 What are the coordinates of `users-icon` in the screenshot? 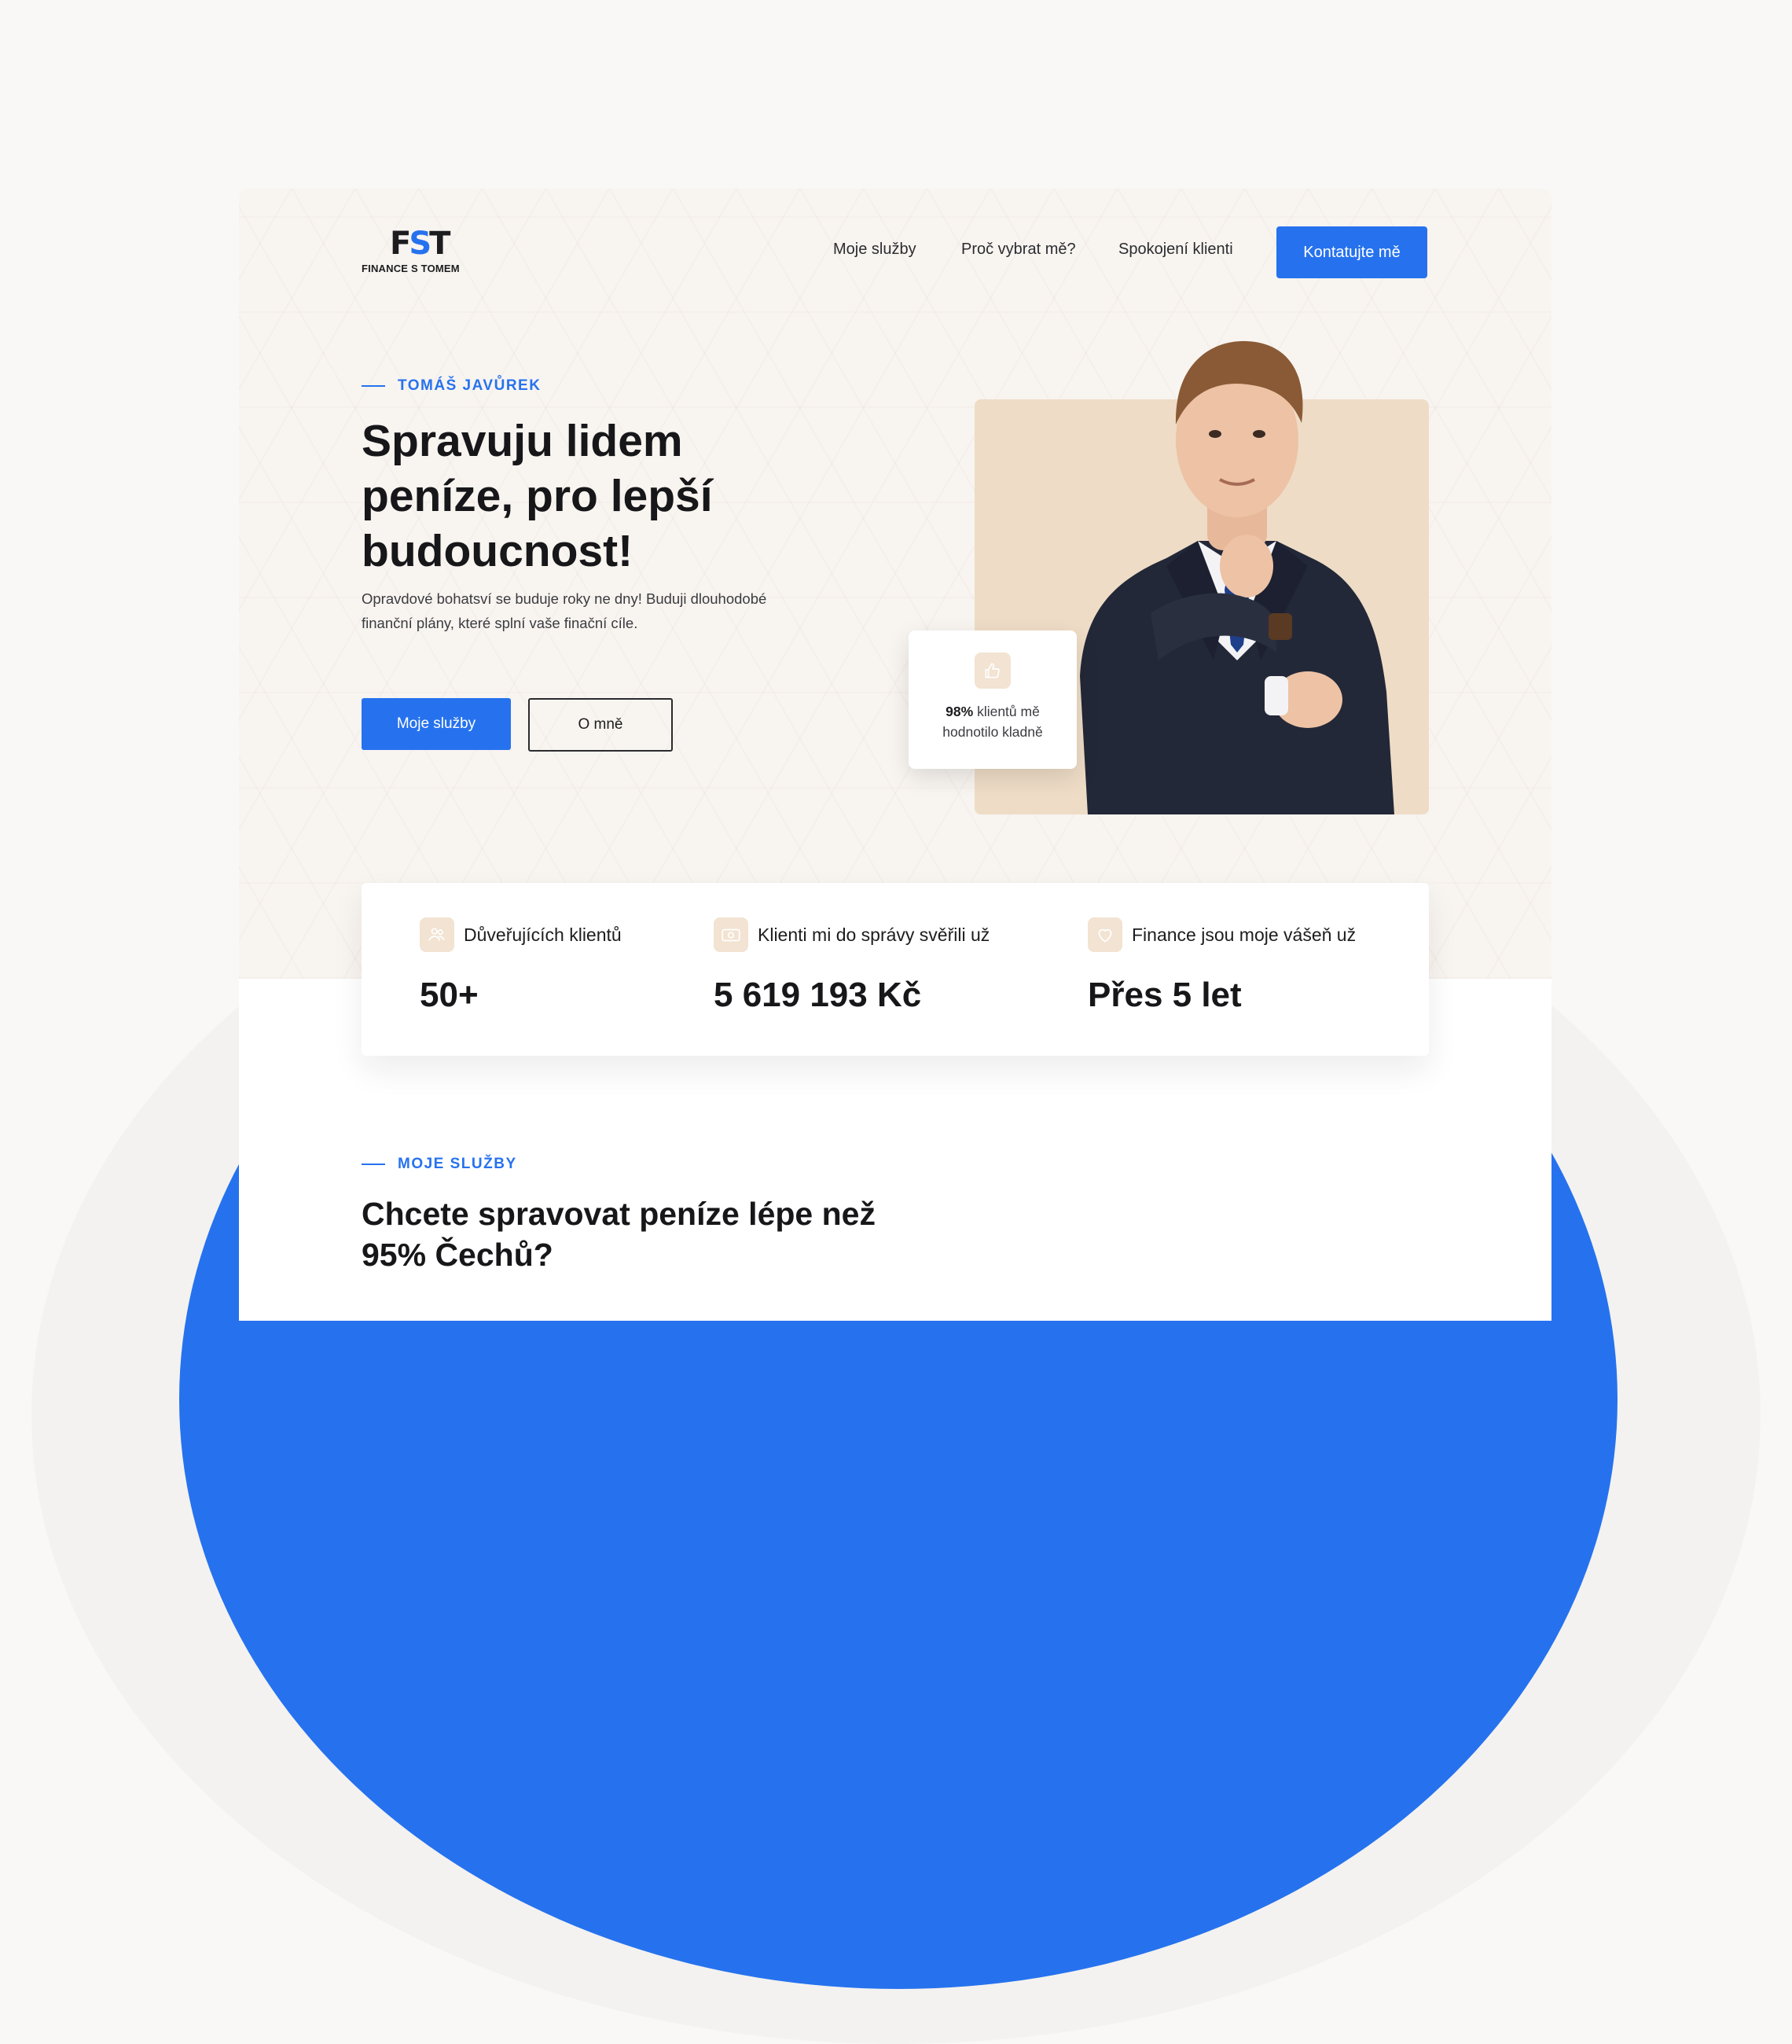 It's located at (437, 935).